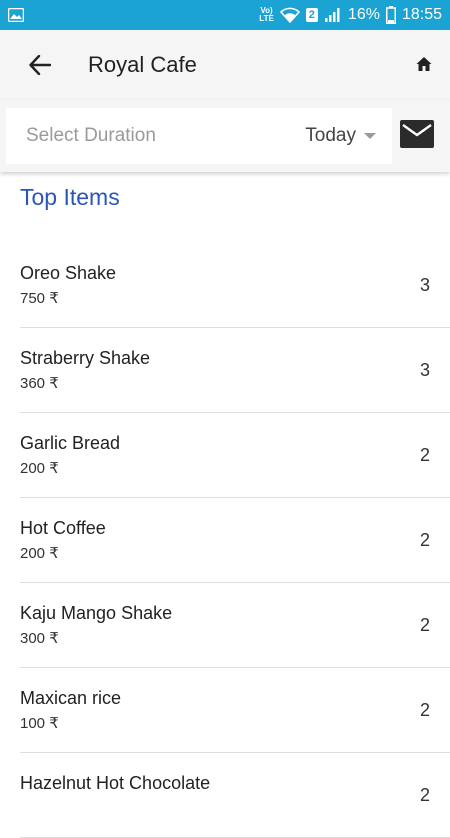  I want to click on signal-icon, so click(333, 15).